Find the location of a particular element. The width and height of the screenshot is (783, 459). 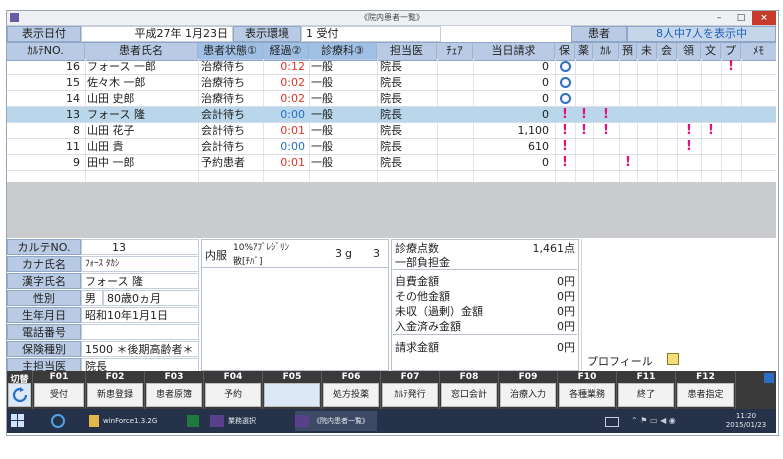

browser-icon is located at coordinates (60, 421).